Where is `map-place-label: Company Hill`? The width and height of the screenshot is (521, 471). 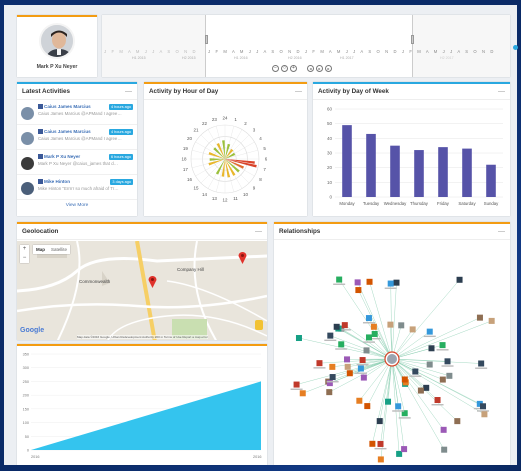 map-place-label: Company Hill is located at coordinates (190, 269).